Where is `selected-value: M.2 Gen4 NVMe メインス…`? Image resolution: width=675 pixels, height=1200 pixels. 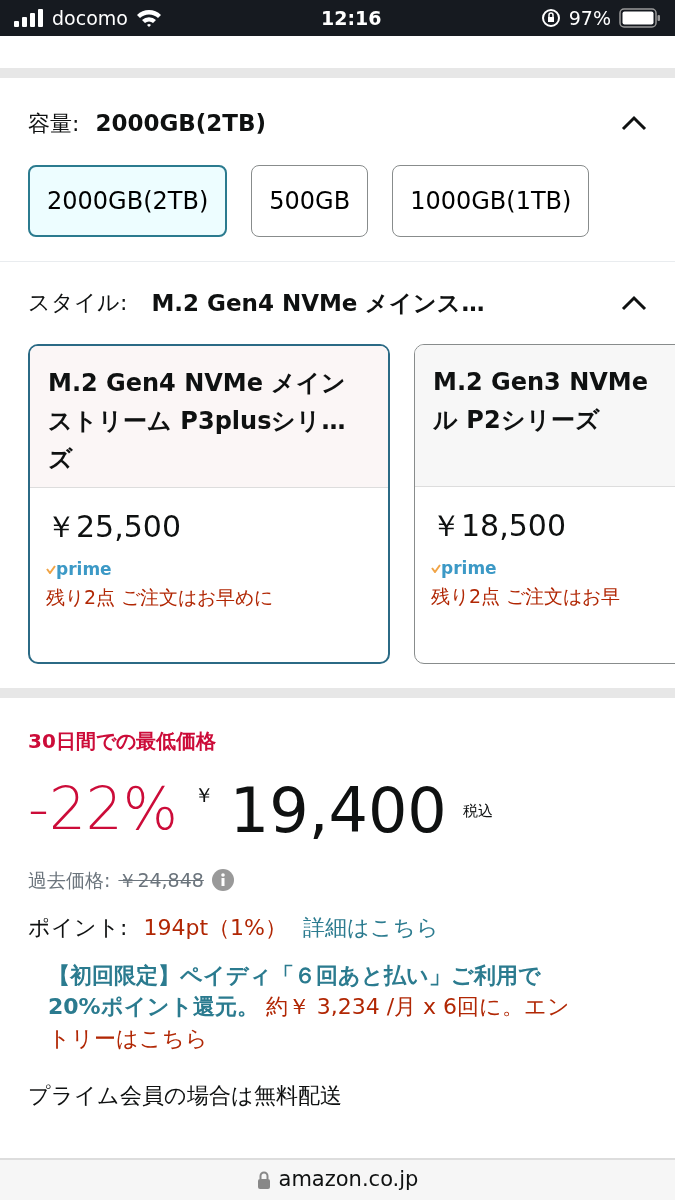 selected-value: M.2 Gen4 NVMe メインス… is located at coordinates (318, 303).